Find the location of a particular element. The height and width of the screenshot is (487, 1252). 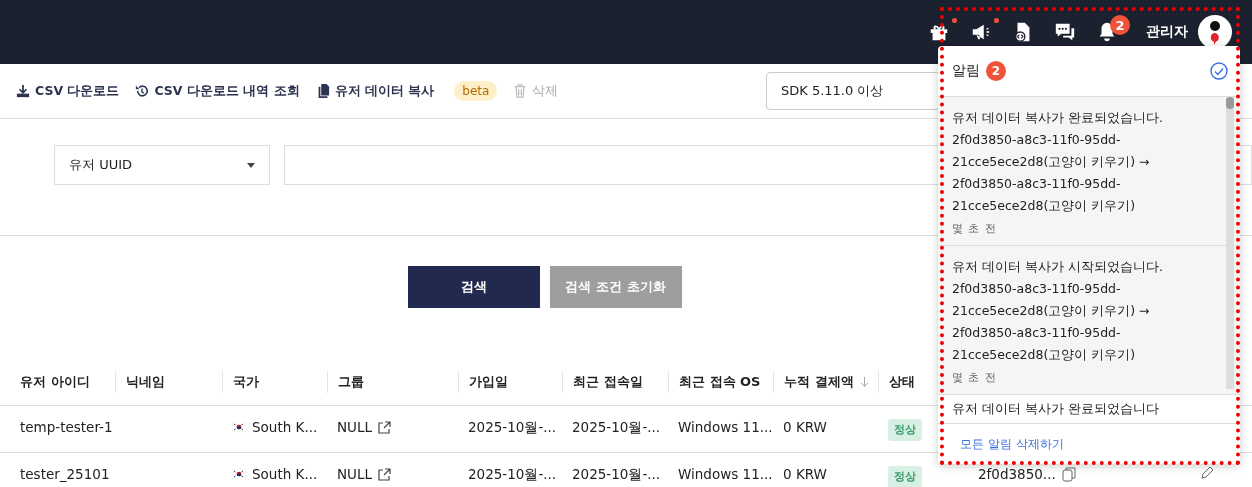

panel-title: 알림 is located at coordinates (966, 71).